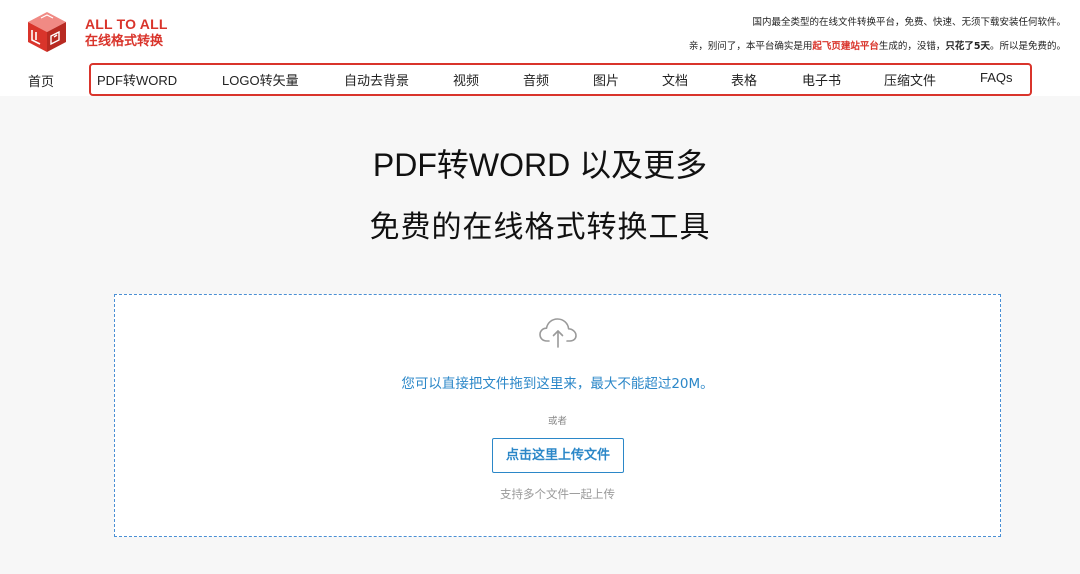 The height and width of the screenshot is (574, 1080). Describe the element at coordinates (126, 33) in the screenshot. I see `brand-name: ALL TO ALL 在线格式转换` at that location.